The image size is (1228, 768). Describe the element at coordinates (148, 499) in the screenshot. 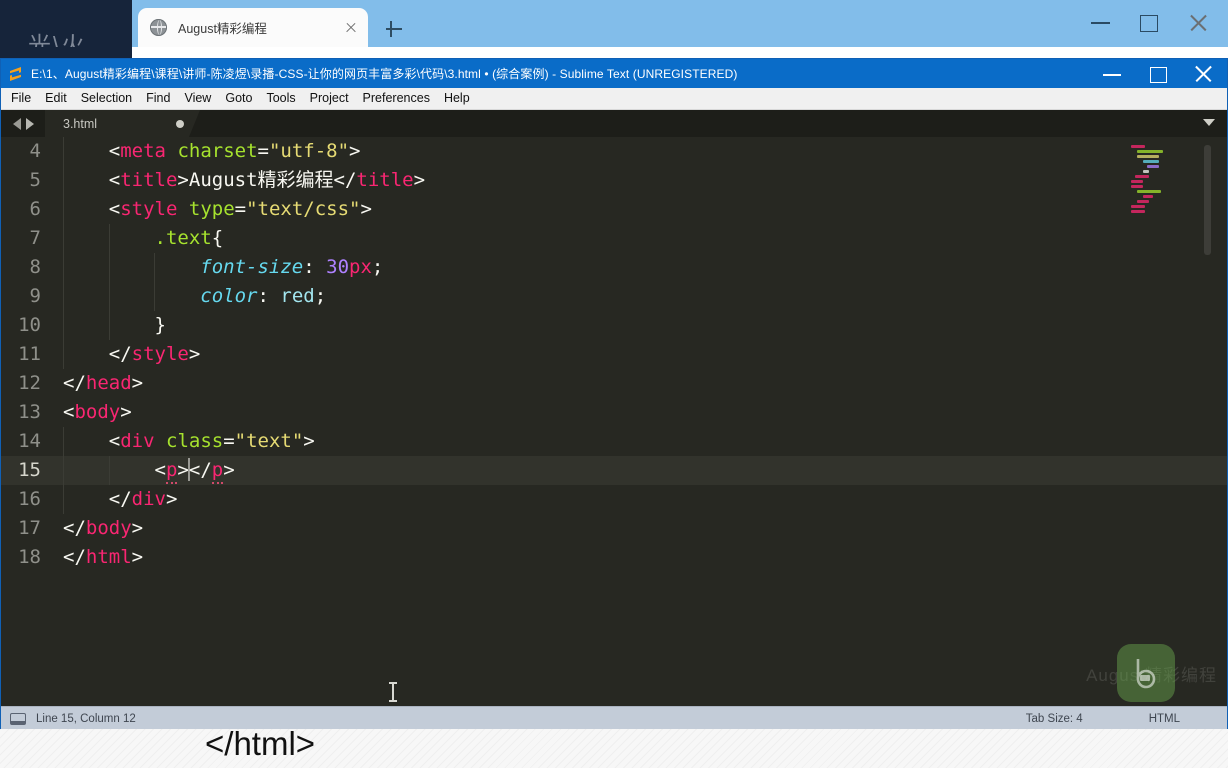

I see `token-tag: div` at that location.